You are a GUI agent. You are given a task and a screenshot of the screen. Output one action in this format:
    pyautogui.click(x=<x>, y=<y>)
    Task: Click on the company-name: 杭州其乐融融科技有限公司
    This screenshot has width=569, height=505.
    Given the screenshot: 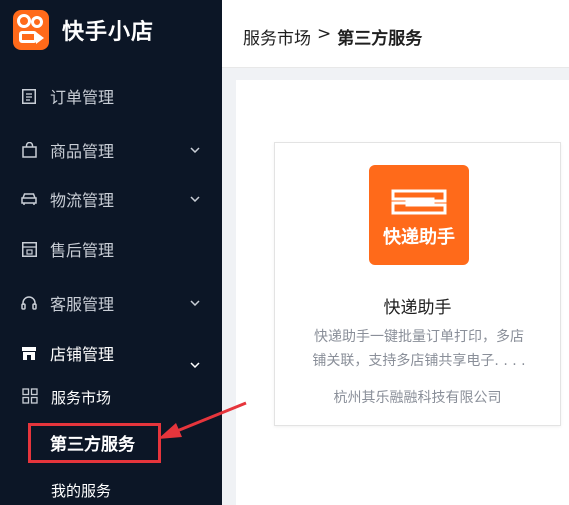 What is the action you would take?
    pyautogui.click(x=417, y=398)
    